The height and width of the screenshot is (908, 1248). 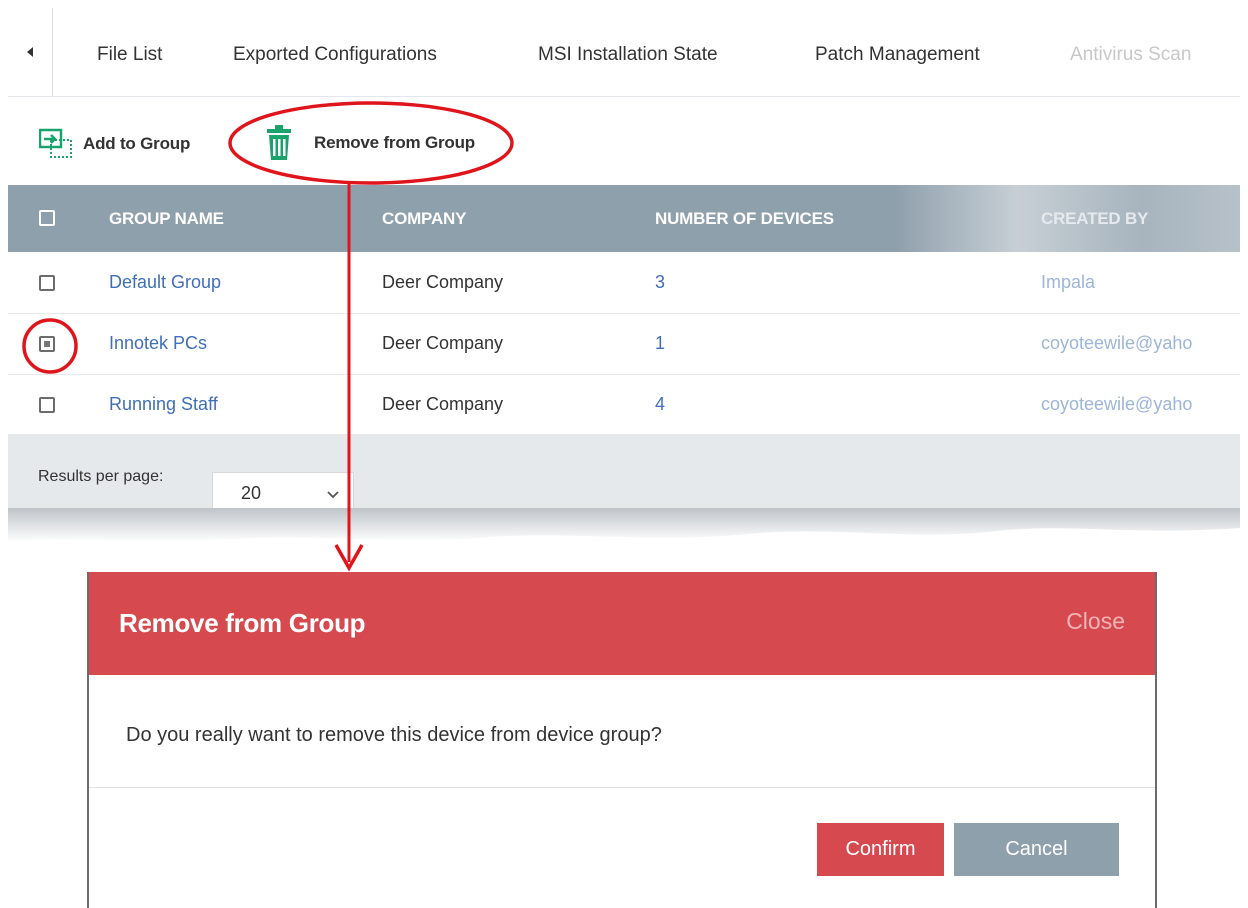 I want to click on add-to-group-button: Add to Group, so click(x=114, y=144).